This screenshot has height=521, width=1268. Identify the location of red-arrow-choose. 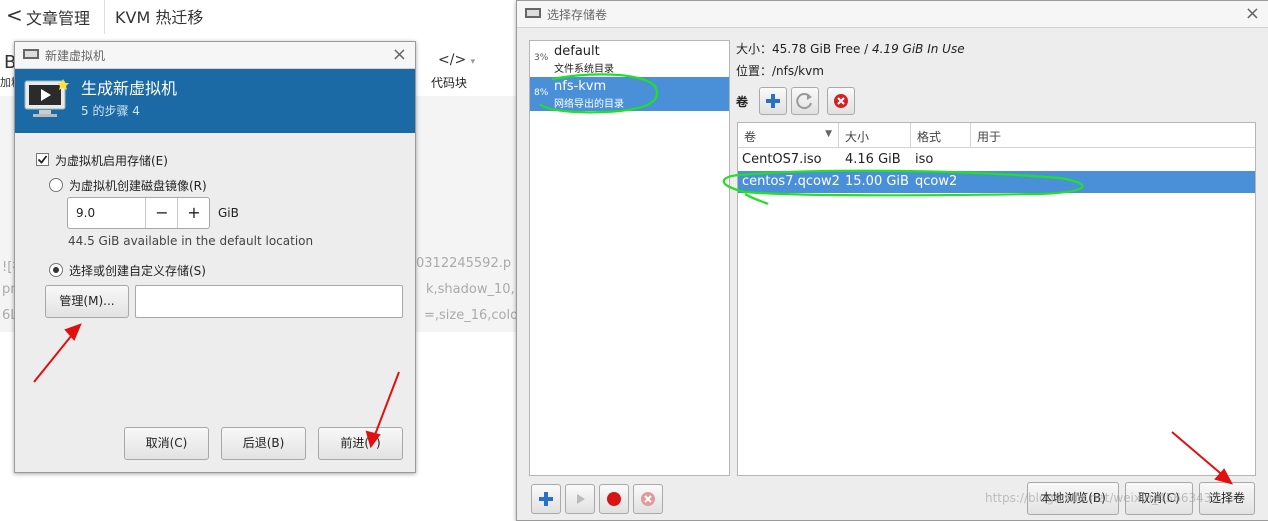
(1202, 458).